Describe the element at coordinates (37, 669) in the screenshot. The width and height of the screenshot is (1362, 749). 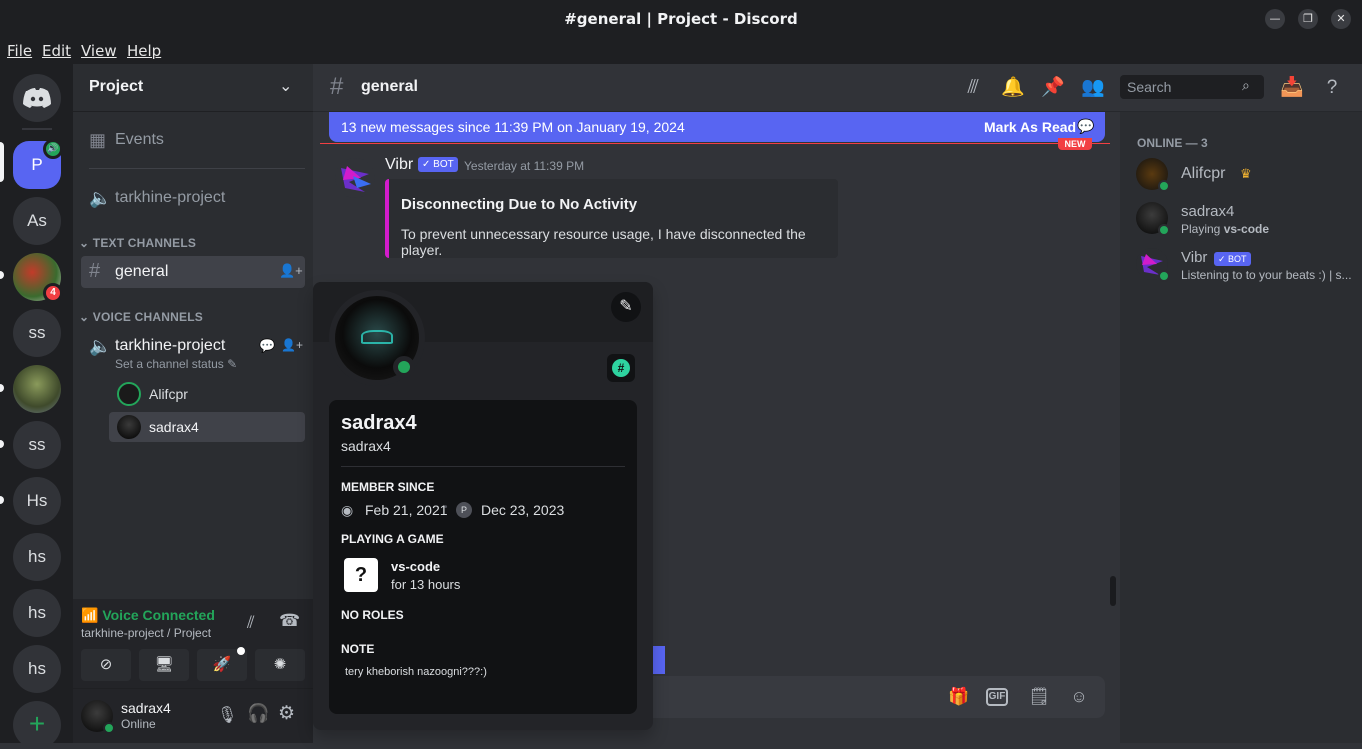
I see `server-hs-3: hs` at that location.